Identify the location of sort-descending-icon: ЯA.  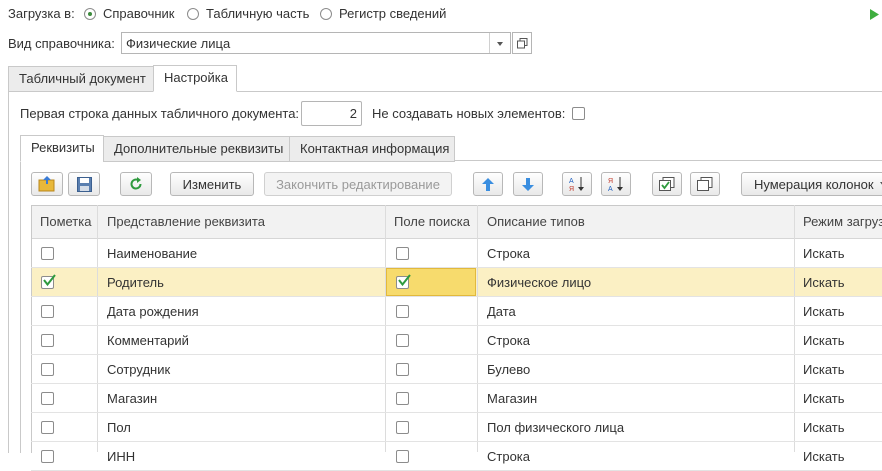
(615, 184).